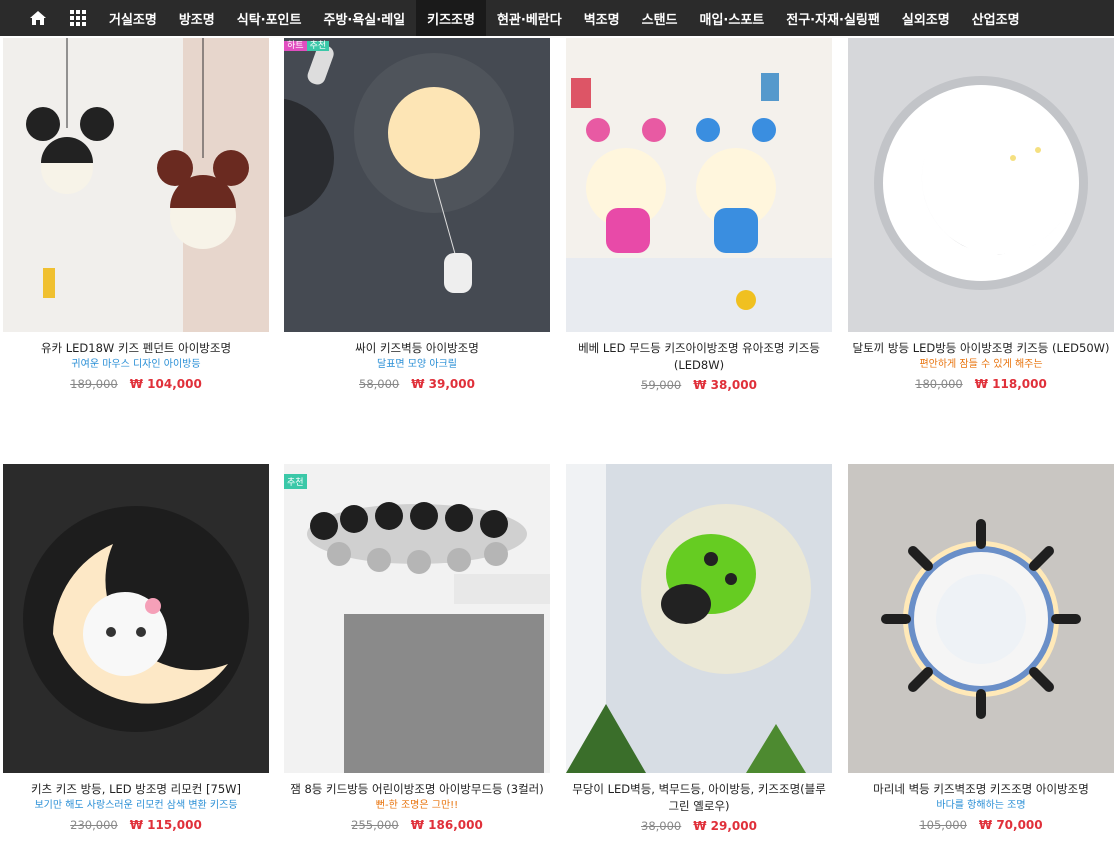 This screenshot has height=854, width=1114. Describe the element at coordinates (165, 384) in the screenshot. I see `sale-price: ₩ 104,000` at that location.